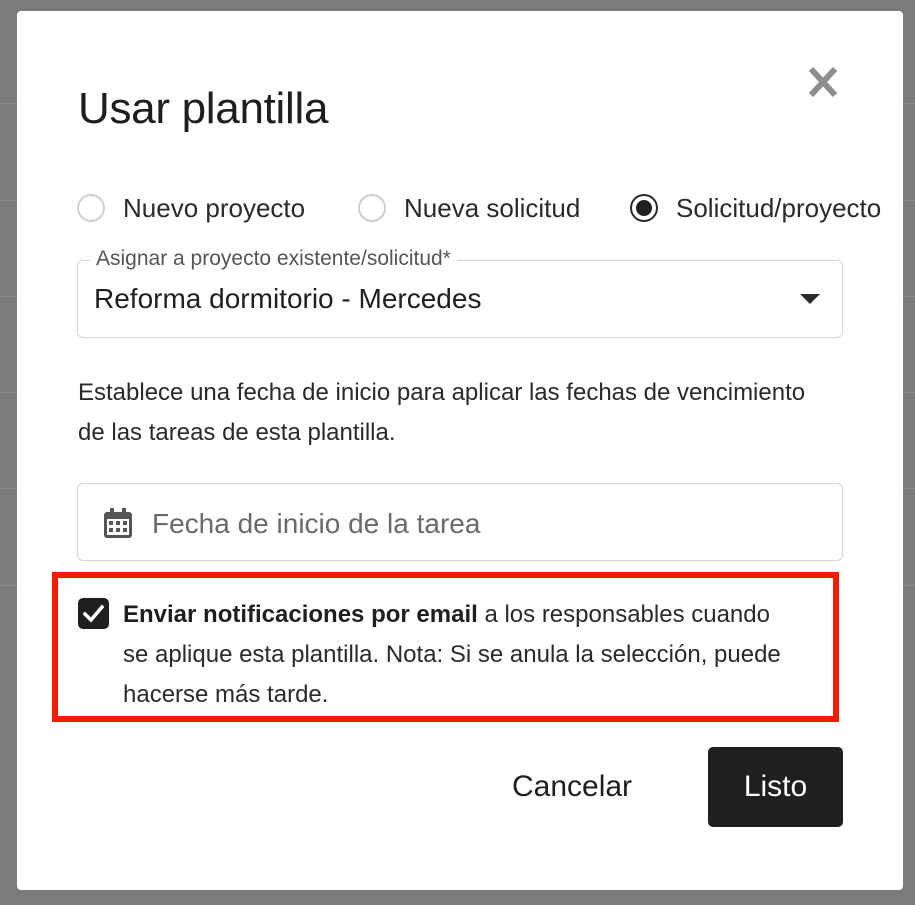  What do you see at coordinates (572, 787) in the screenshot?
I see `cancel-button: Cancelar` at bounding box center [572, 787].